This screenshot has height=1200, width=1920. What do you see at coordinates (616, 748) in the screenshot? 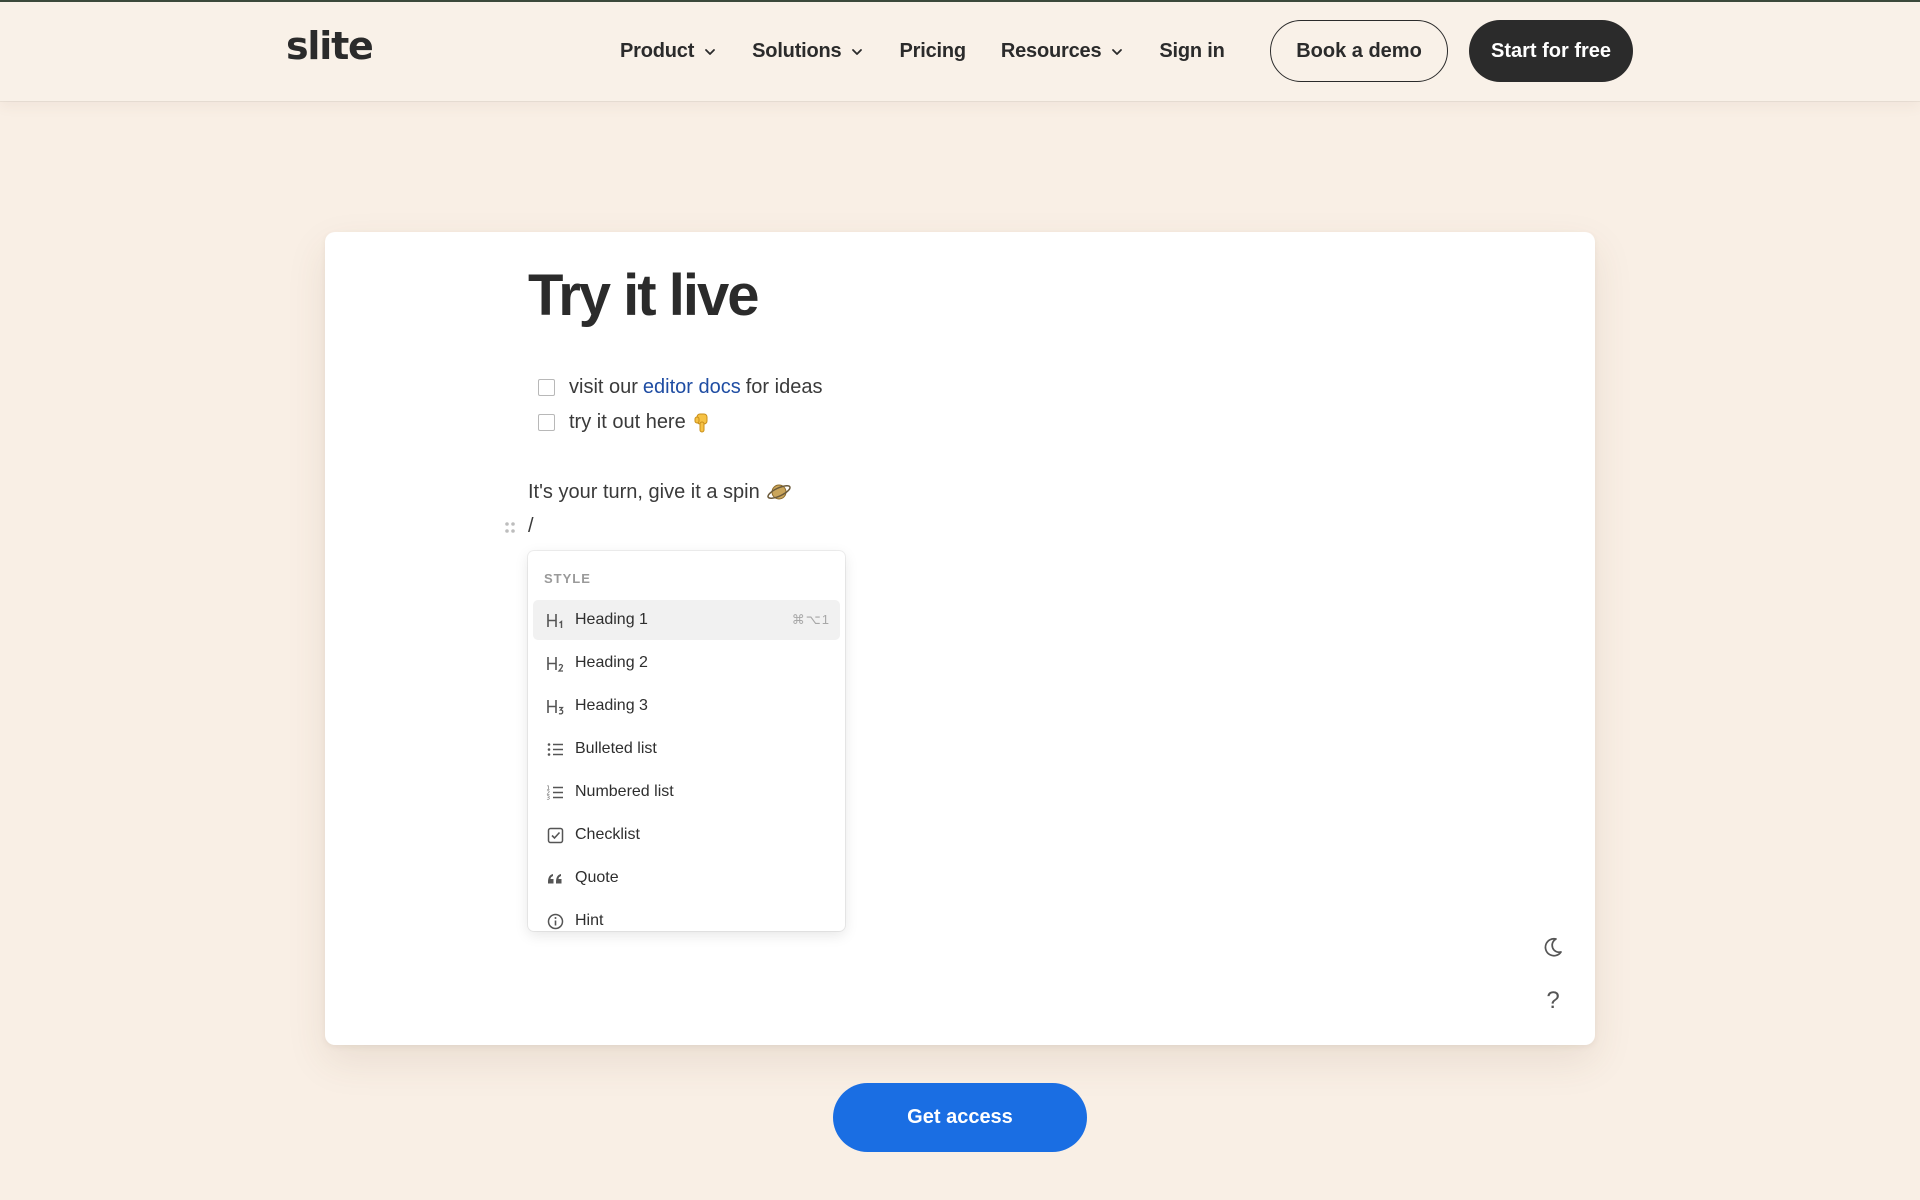
I see `menu-item-label: Bulleted list` at bounding box center [616, 748].